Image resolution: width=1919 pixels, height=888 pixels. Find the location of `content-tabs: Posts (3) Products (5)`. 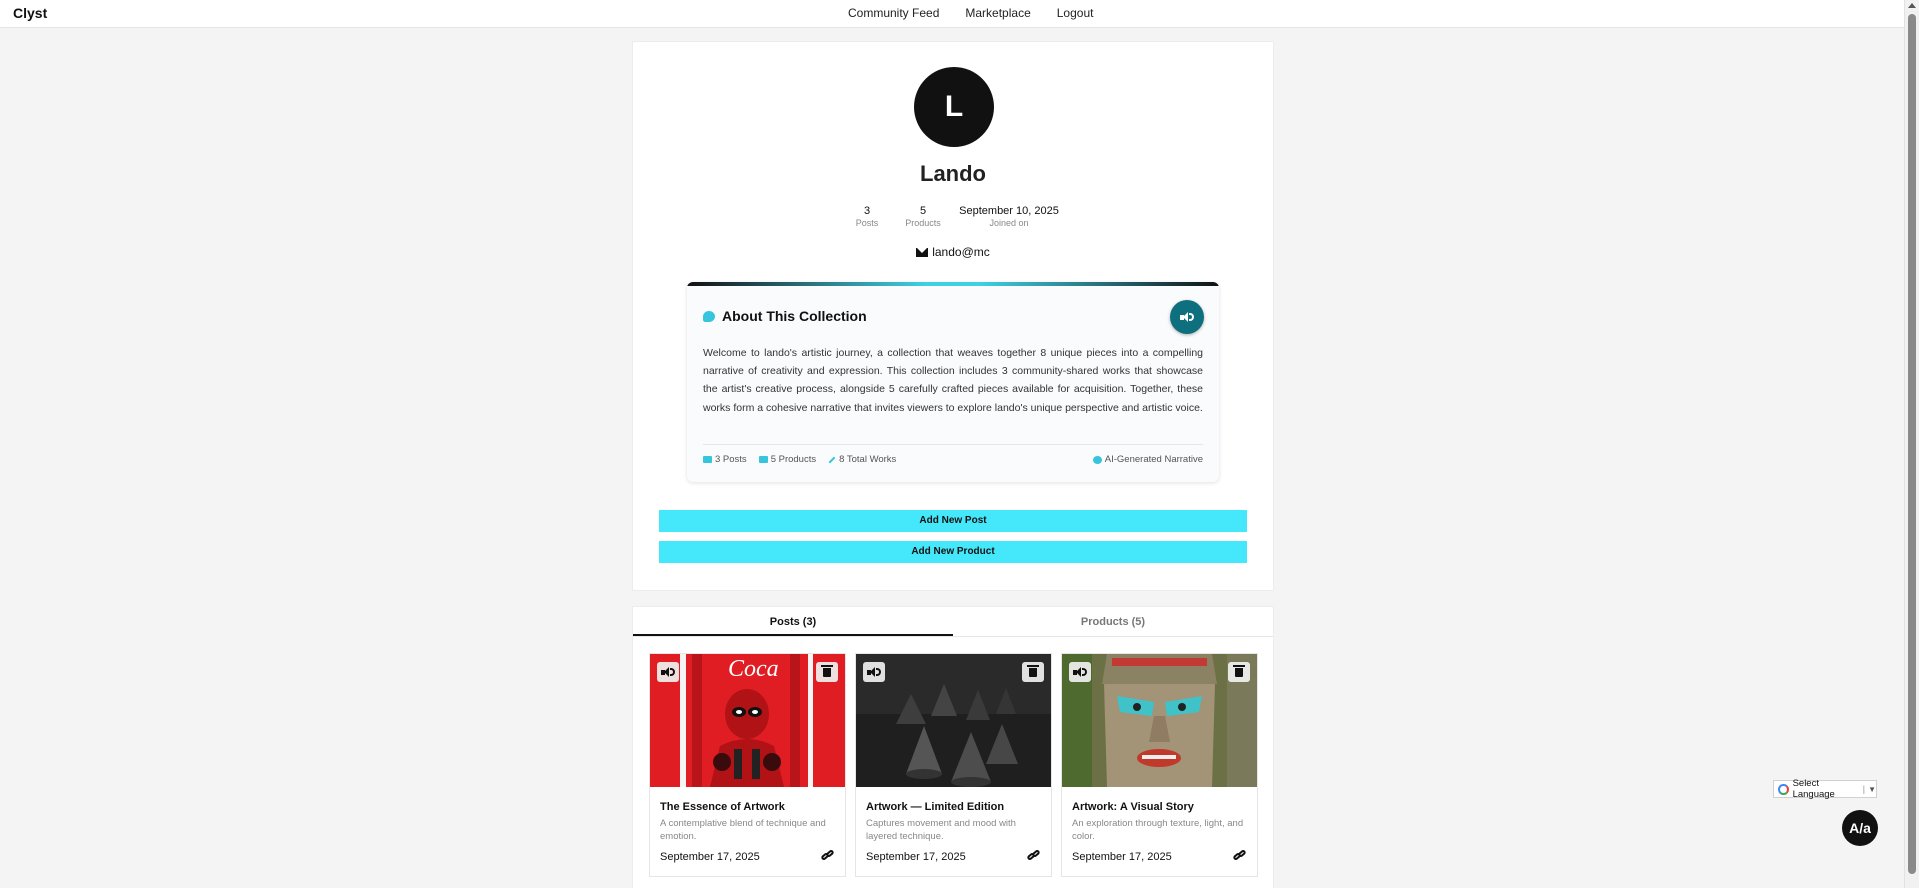

content-tabs: Posts (3) Products (5) is located at coordinates (953, 622).